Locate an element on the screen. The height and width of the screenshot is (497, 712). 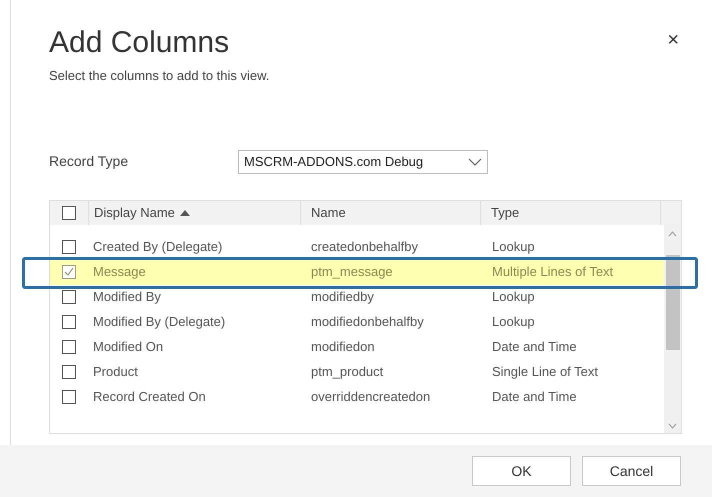
table-row: Record Created On overriddencreatedon Date and Time is located at coordinates (357, 397).